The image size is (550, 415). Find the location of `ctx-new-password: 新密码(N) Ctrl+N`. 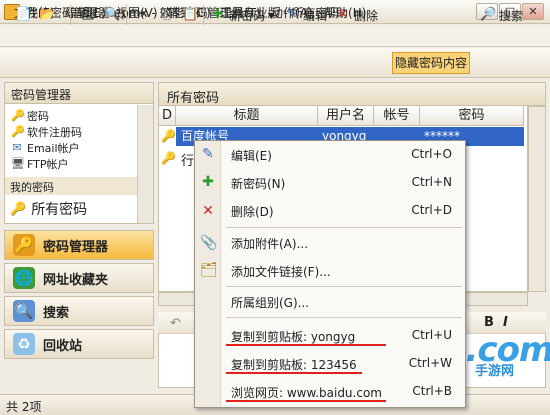

ctx-new-password: 新密码(N) Ctrl+N is located at coordinates (343, 183).